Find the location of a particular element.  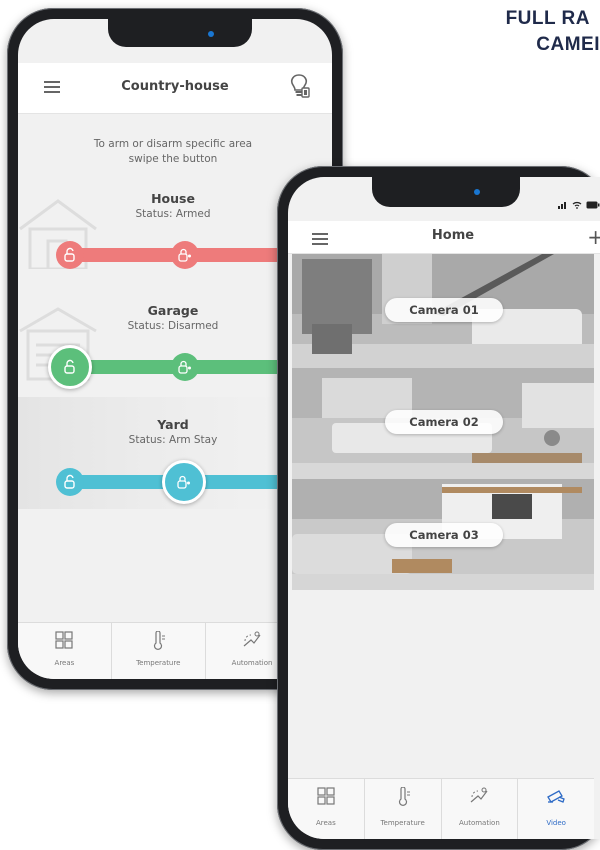

yard-disarm-knob is located at coordinates (70, 482).